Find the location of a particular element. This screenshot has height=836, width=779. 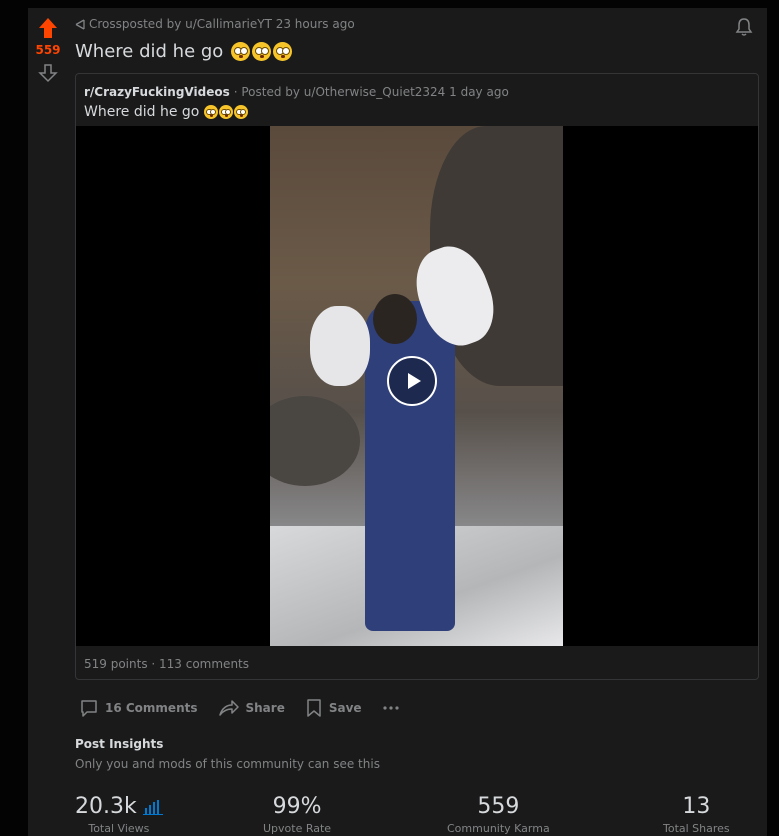

upvote-arrow-icon is located at coordinates (48, 28).